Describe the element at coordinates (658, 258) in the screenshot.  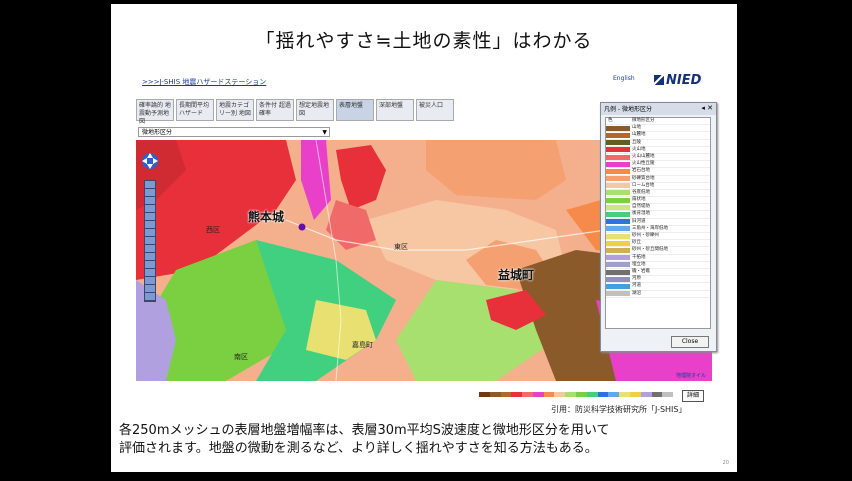
I see `legend-item: 干拓地` at that location.